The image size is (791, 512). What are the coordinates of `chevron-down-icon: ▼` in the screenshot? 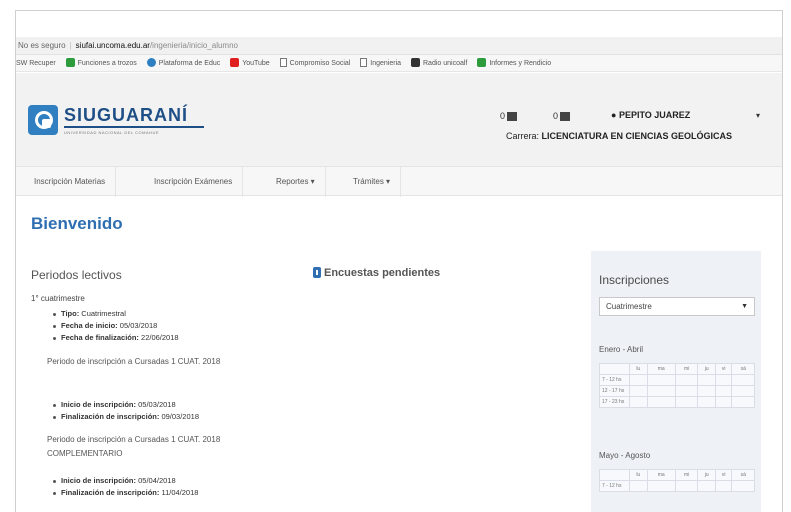 It's located at (744, 306).